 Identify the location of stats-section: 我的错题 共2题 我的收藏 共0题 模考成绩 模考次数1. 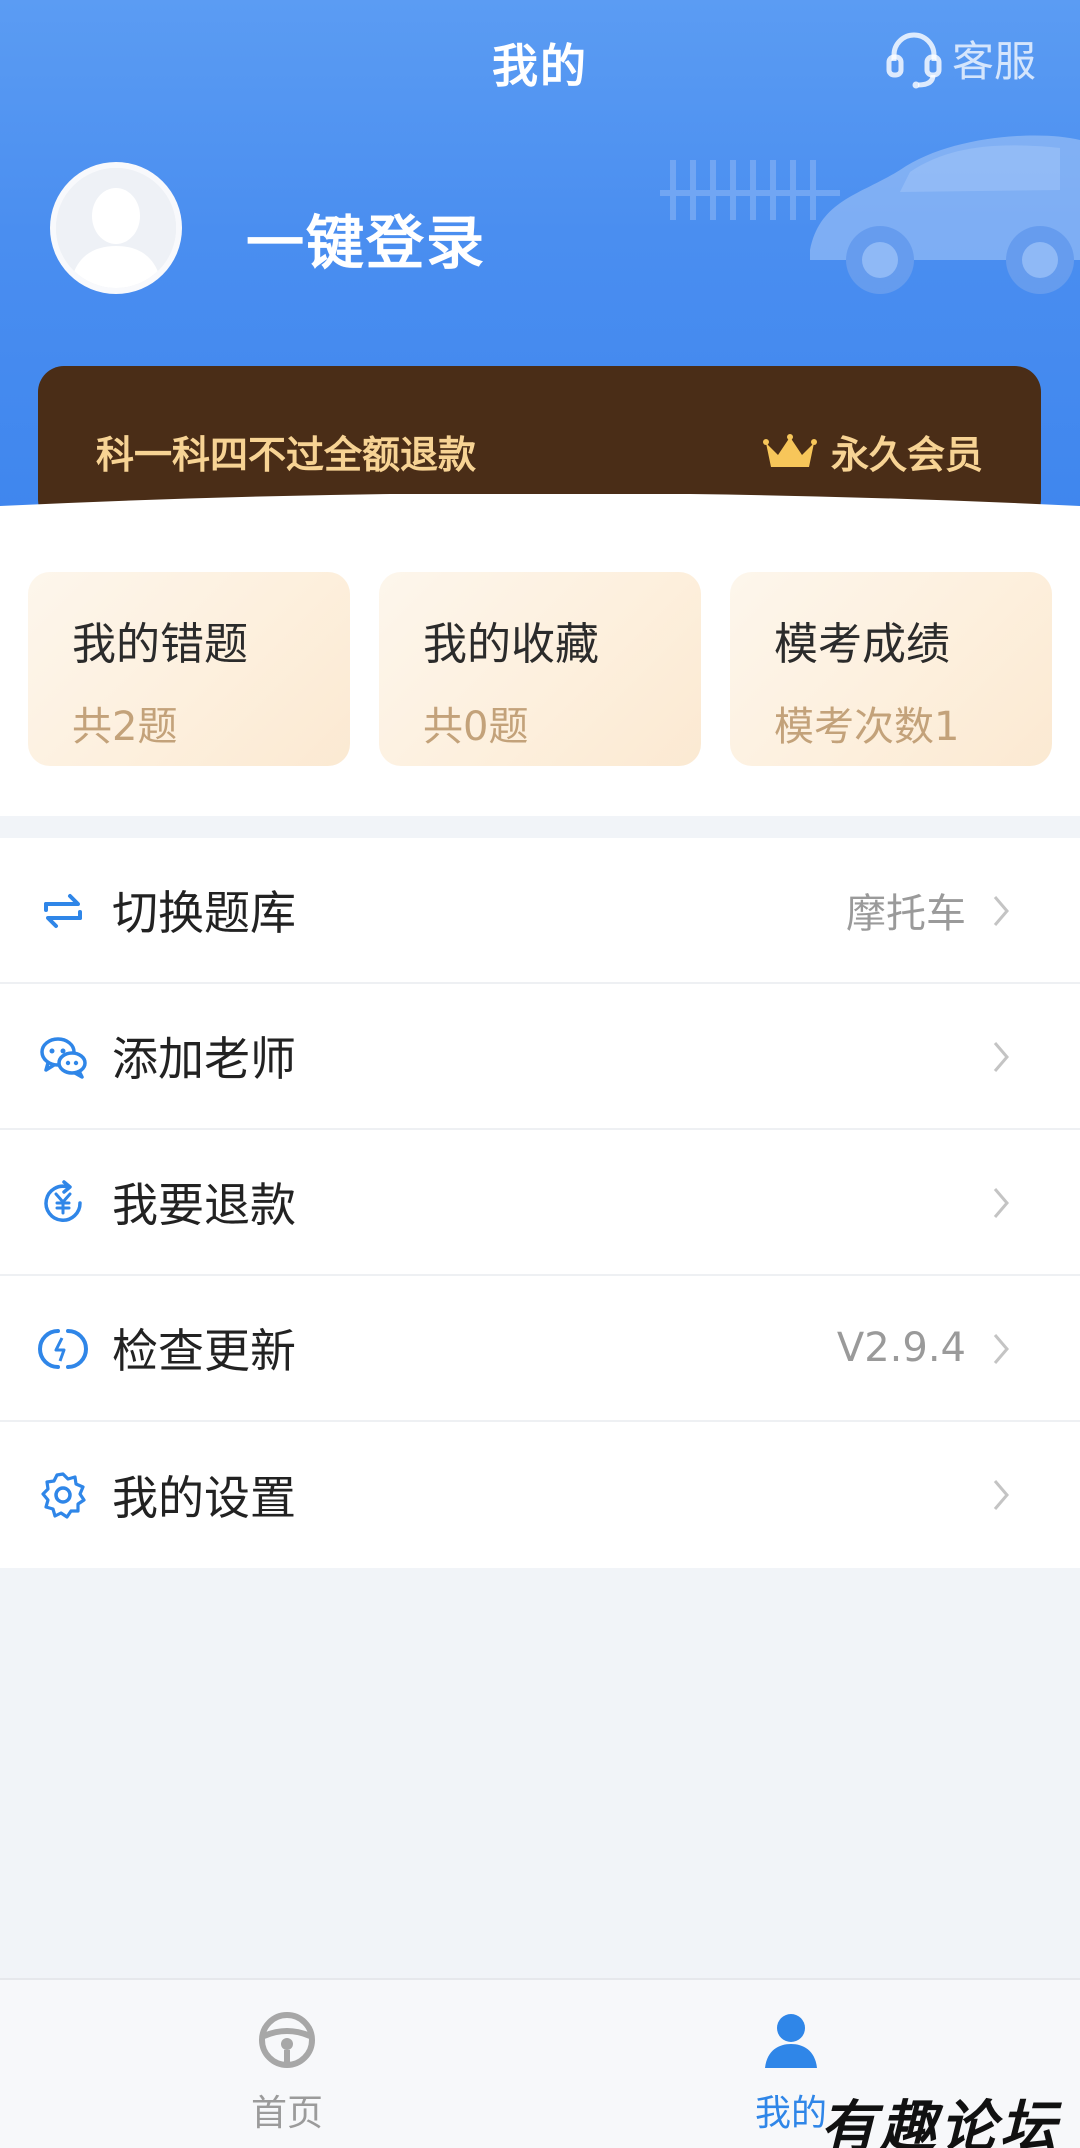
(540, 668).